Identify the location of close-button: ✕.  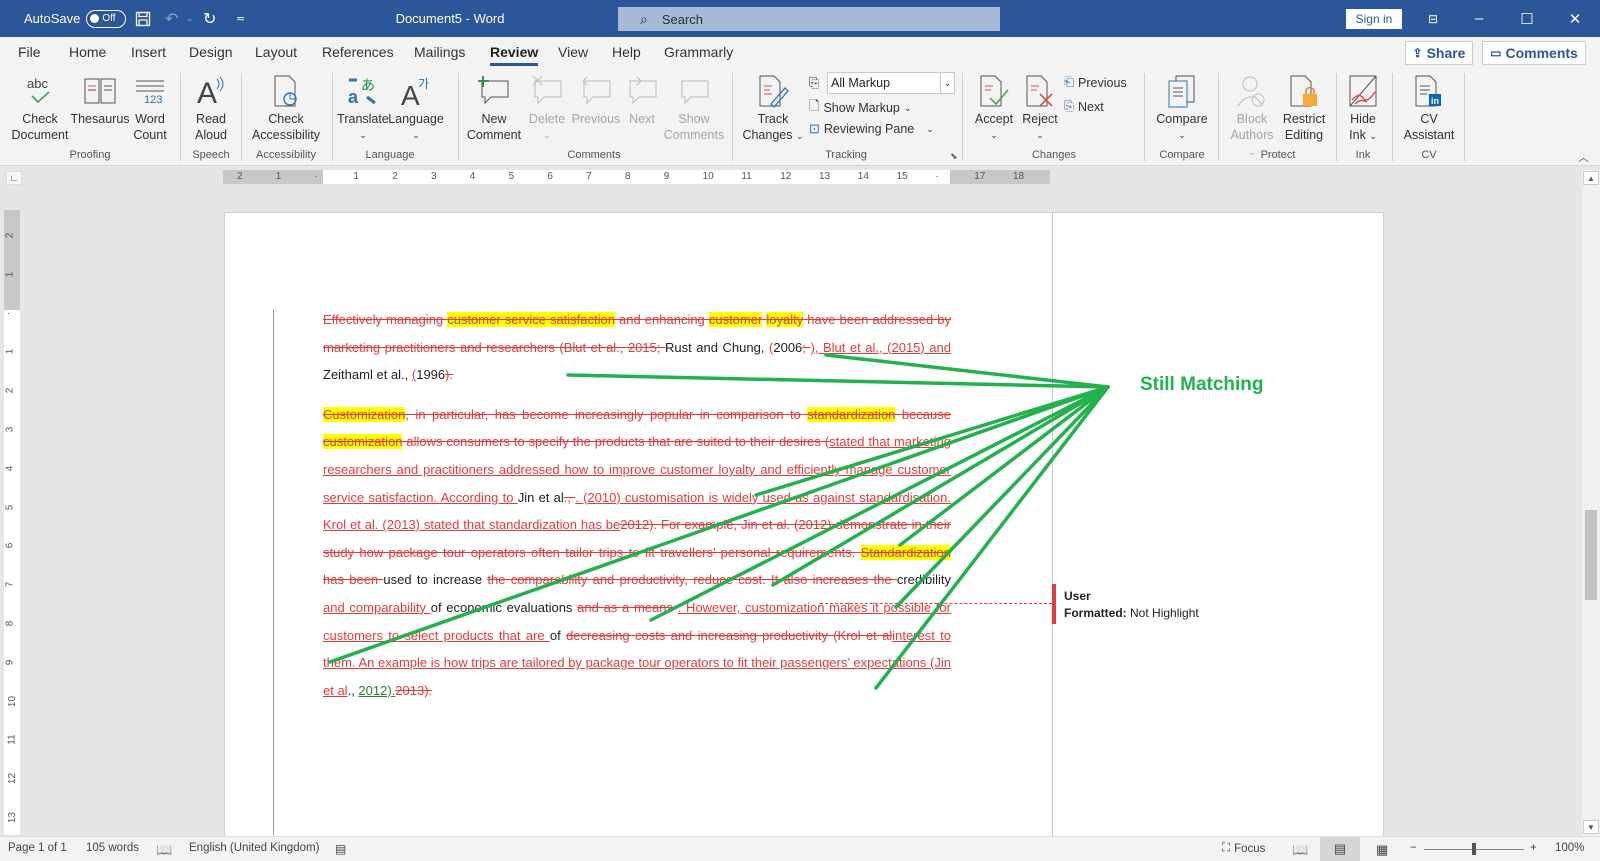
(1575, 18).